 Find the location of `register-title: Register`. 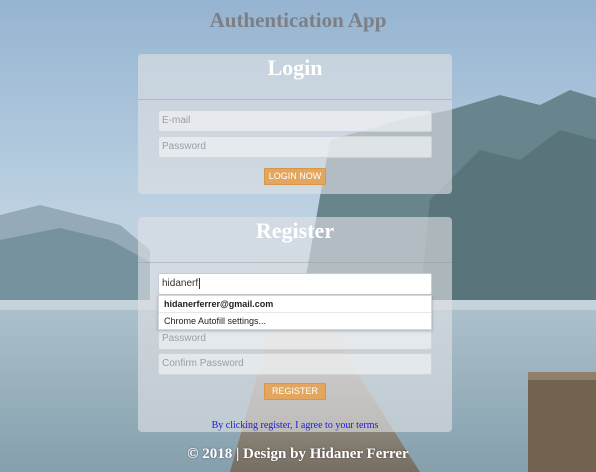

register-title: Register is located at coordinates (295, 230).